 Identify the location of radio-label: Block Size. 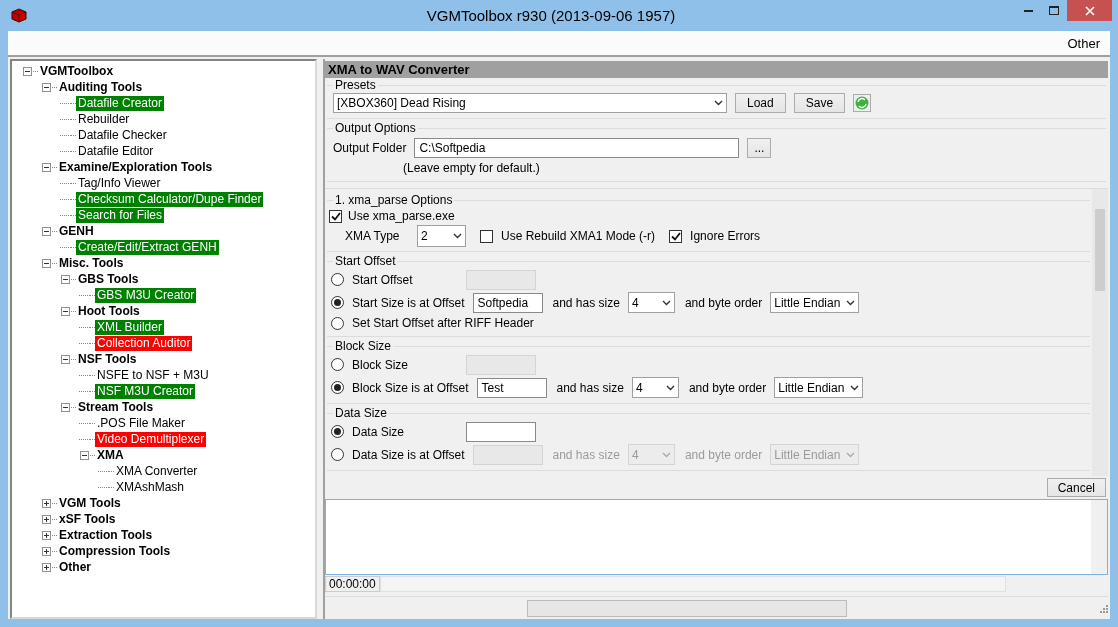
(380, 364).